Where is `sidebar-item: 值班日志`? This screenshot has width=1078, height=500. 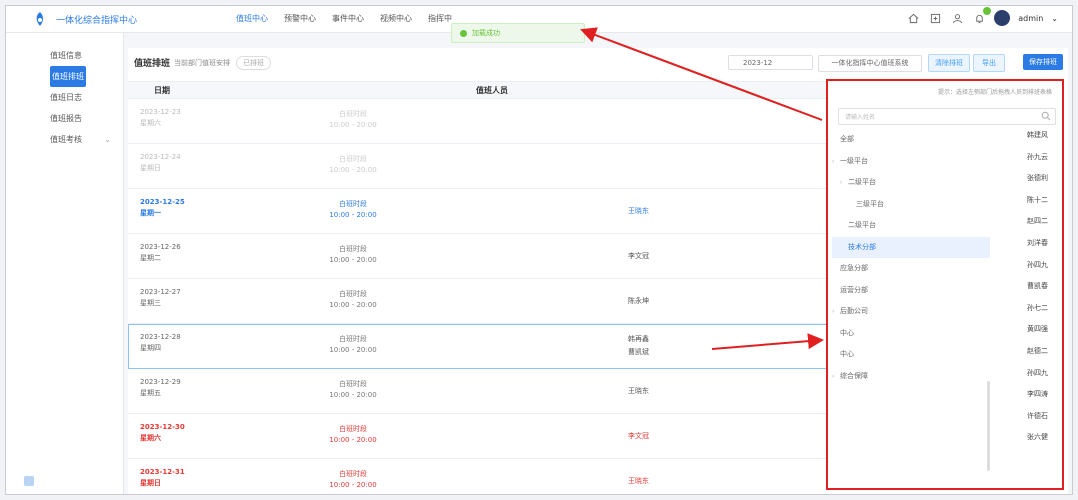
sidebar-item: 值班日志 is located at coordinates (64, 97).